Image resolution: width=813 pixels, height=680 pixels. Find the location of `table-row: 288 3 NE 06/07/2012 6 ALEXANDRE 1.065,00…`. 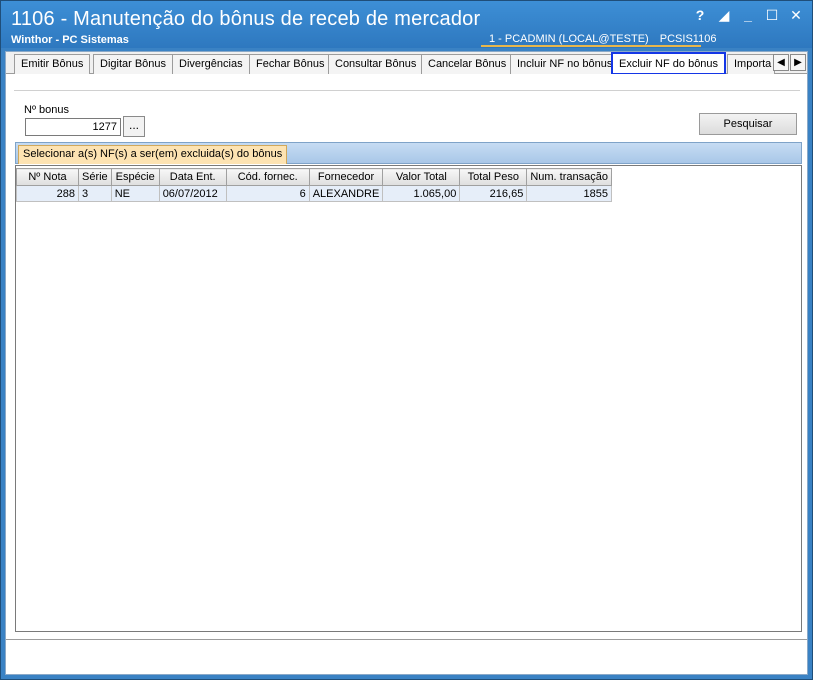

table-row: 288 3 NE 06/07/2012 6 ALEXANDRE 1.065,00… is located at coordinates (314, 193).